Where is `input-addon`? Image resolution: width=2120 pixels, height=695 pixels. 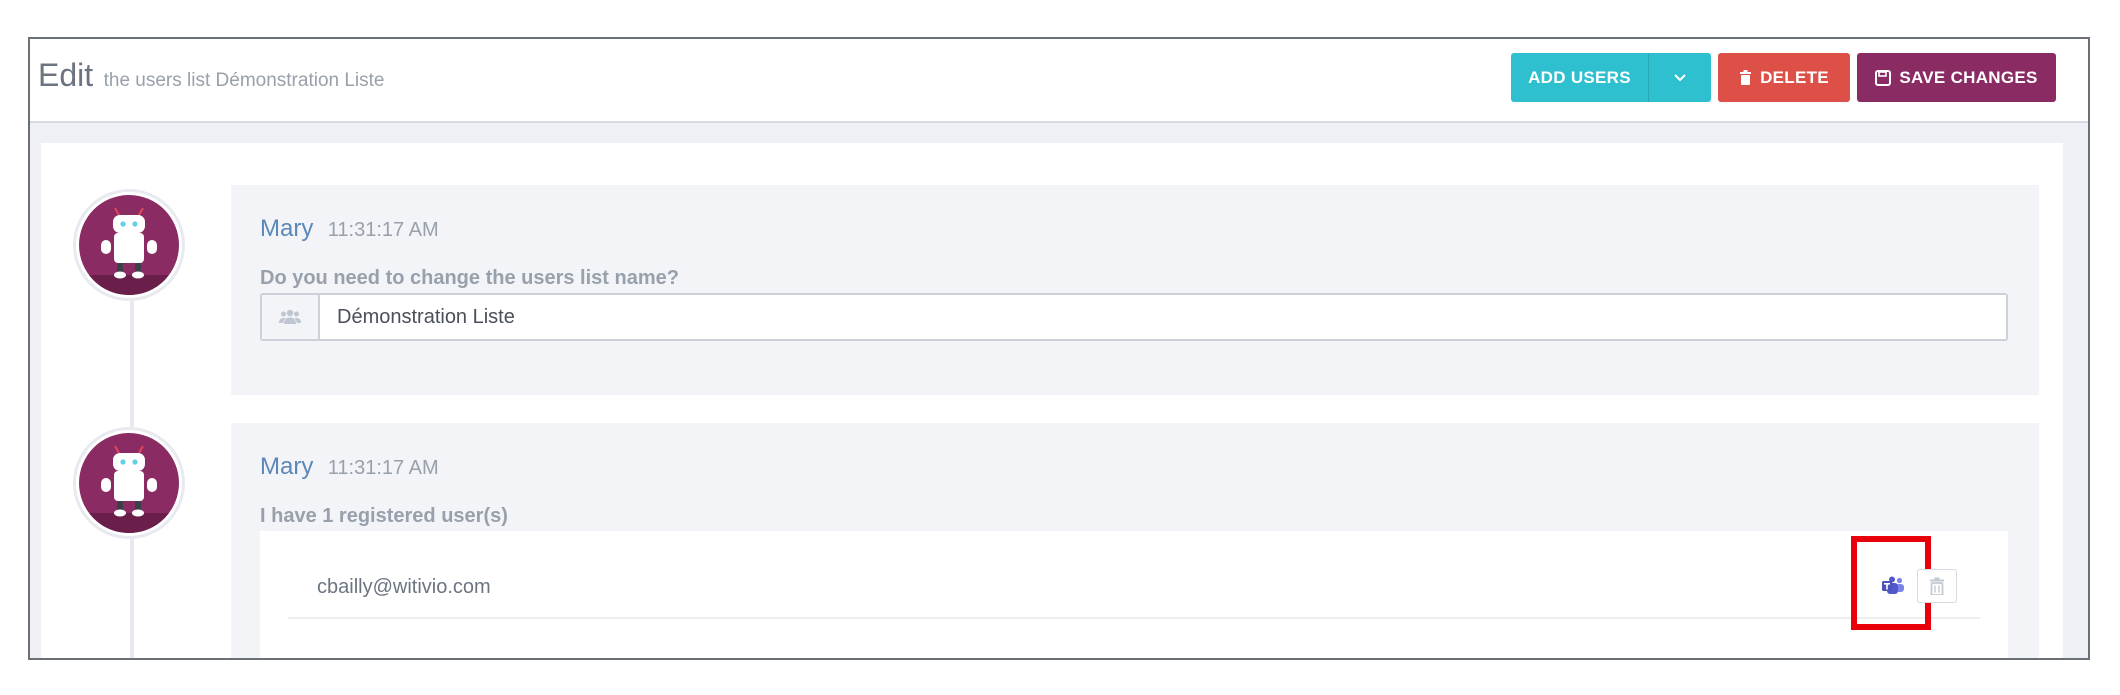 input-addon is located at coordinates (291, 317).